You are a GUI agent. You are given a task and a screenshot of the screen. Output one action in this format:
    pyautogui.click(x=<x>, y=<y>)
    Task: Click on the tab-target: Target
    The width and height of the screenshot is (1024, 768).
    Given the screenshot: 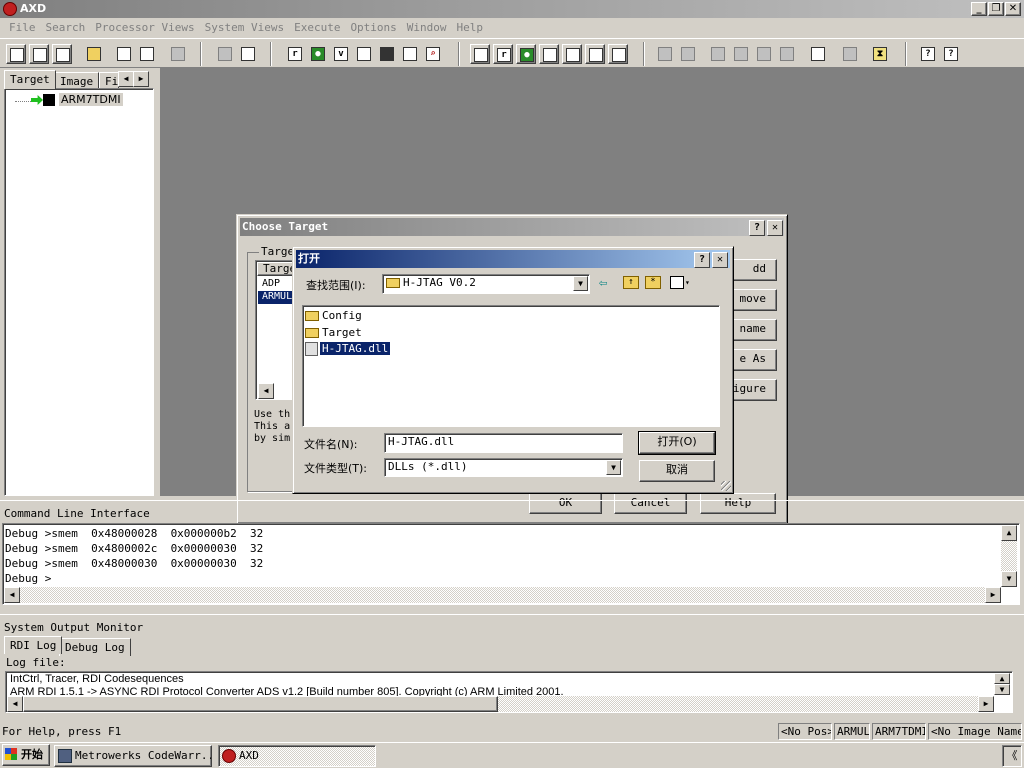 What is the action you would take?
    pyautogui.click(x=30, y=79)
    